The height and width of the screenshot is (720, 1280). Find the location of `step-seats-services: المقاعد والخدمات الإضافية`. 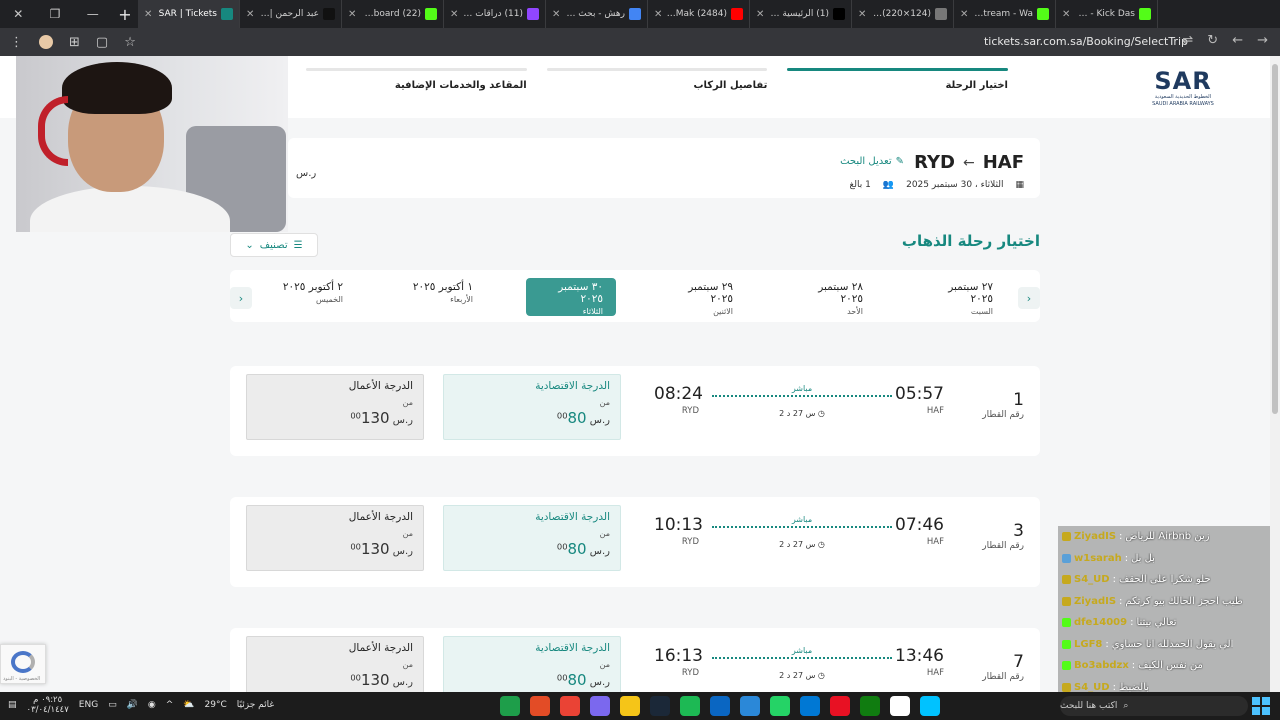

step-seats-services: المقاعد والخدمات الإضافية is located at coordinates (416, 88).